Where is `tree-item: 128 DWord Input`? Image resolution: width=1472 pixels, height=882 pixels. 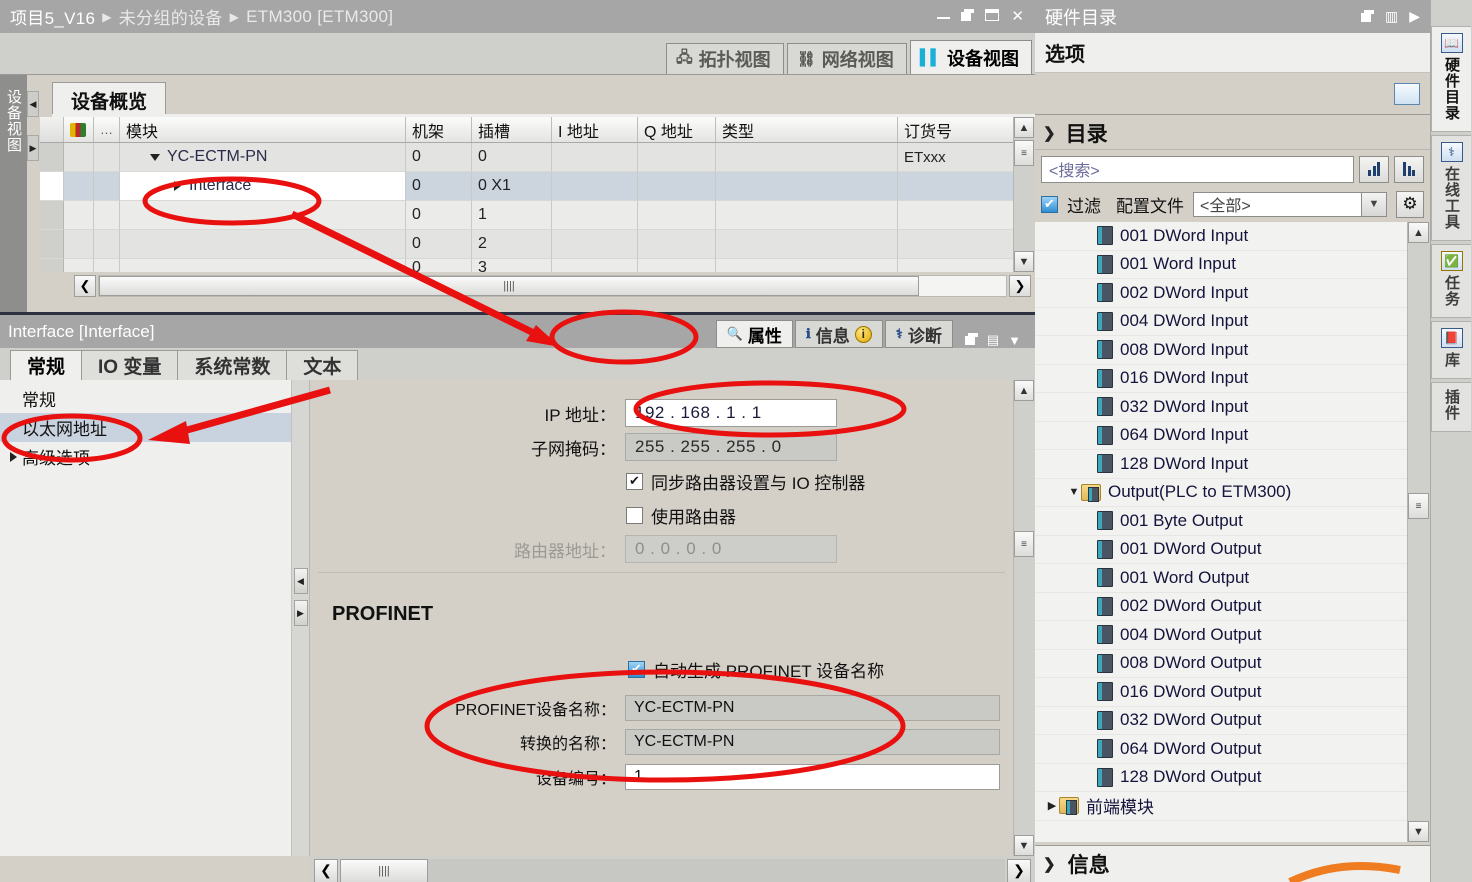 tree-item: 128 DWord Input is located at coordinates (1221, 464).